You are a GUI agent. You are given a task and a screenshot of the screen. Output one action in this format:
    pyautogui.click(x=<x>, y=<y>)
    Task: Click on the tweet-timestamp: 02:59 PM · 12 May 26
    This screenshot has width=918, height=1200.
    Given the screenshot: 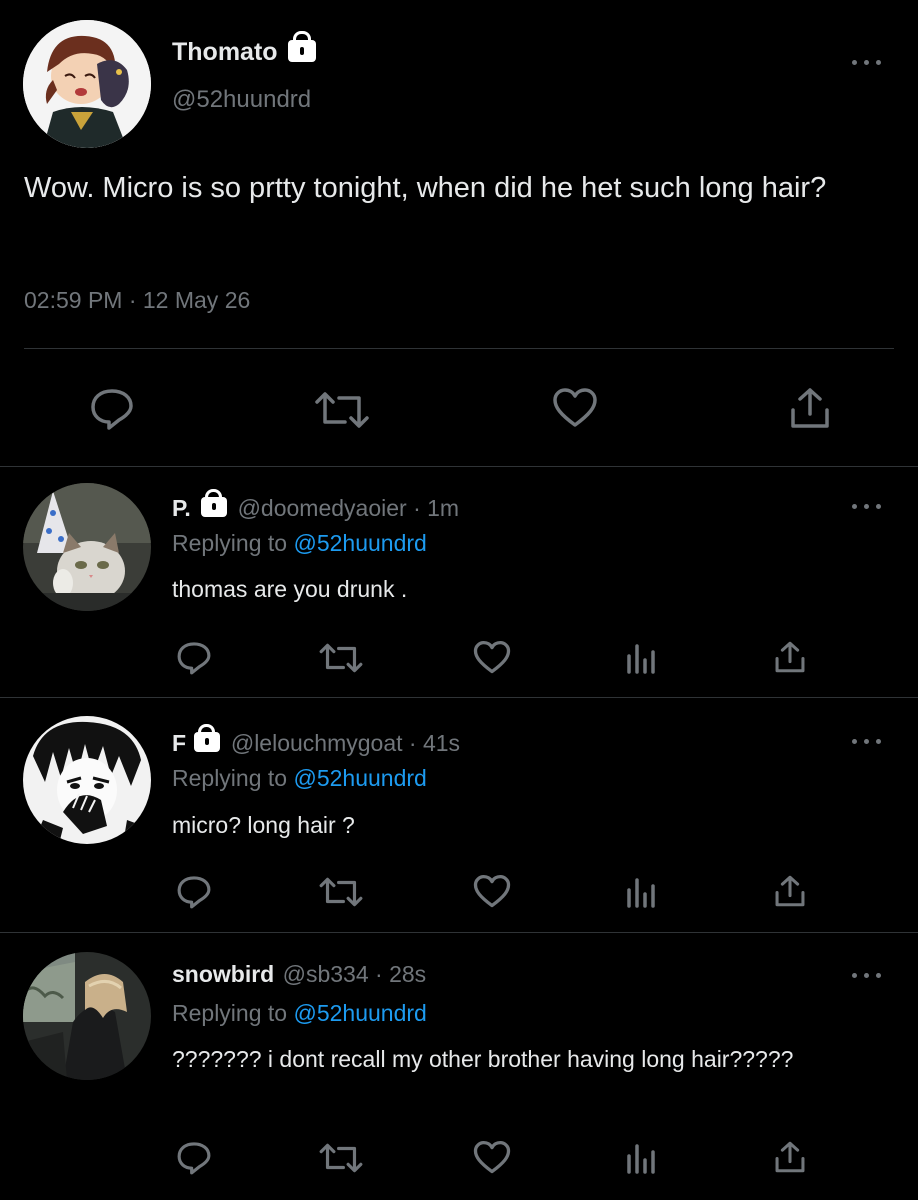 What is the action you would take?
    pyautogui.click(x=137, y=300)
    